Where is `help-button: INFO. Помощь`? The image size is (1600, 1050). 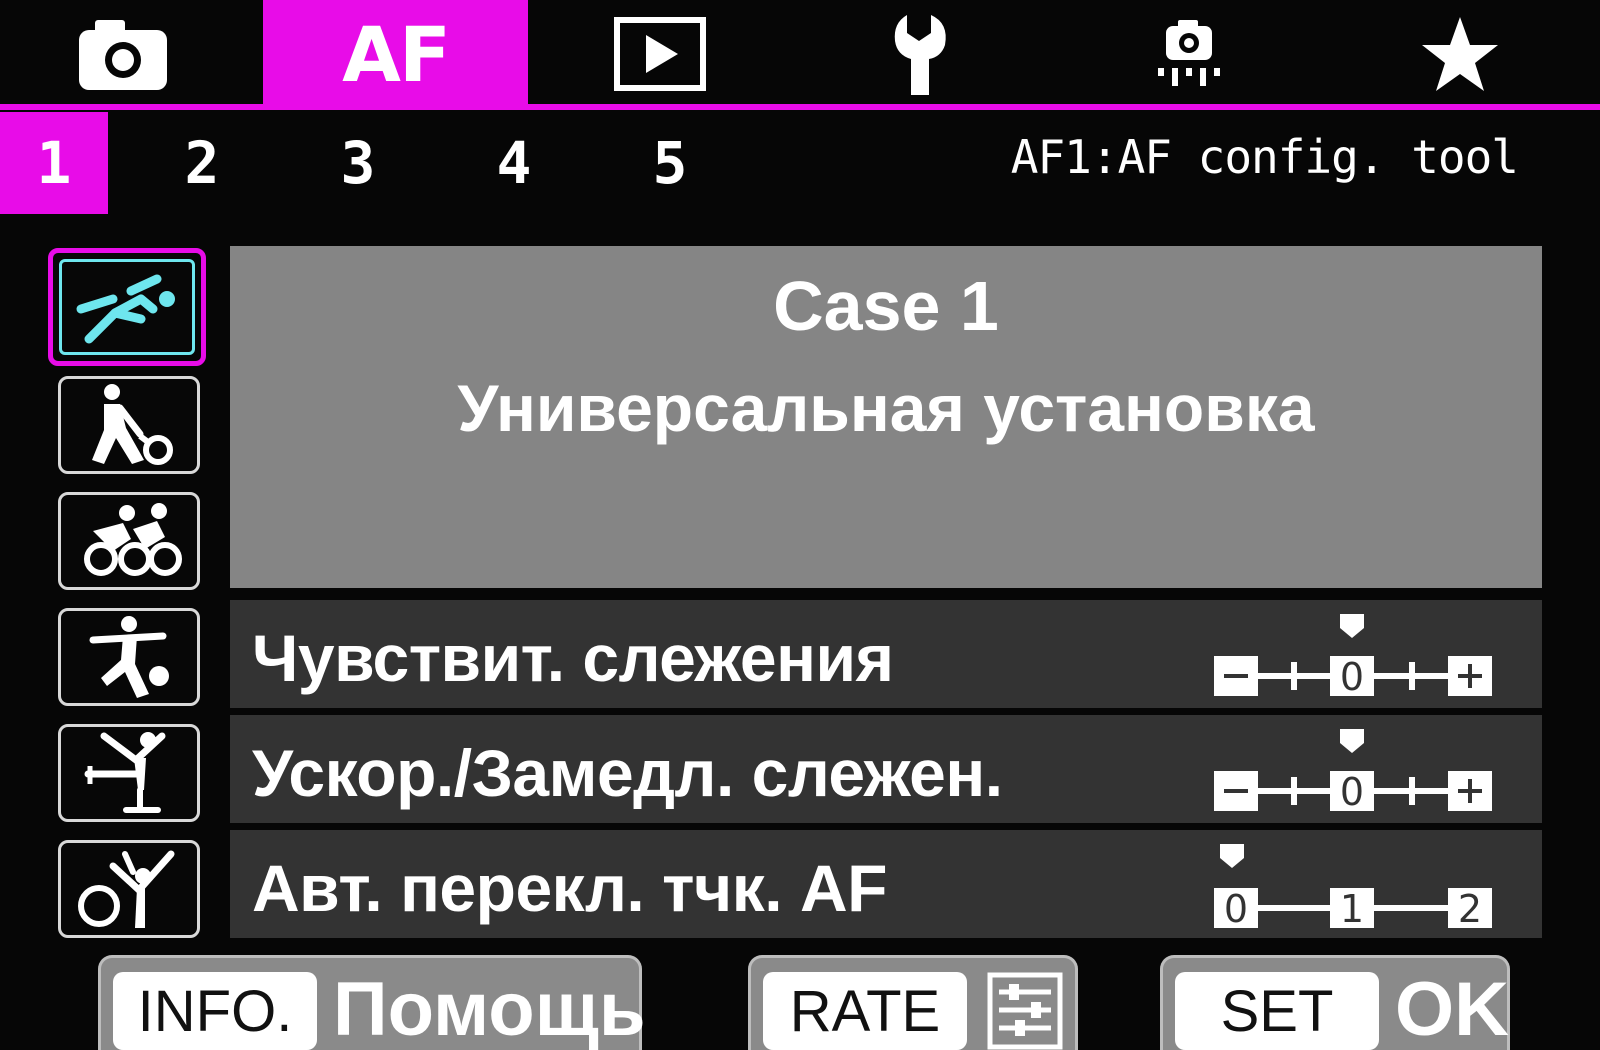 help-button: INFO. Помощь is located at coordinates (372, 1002).